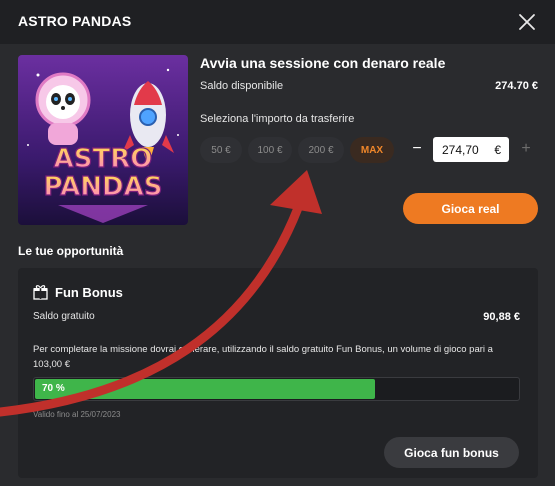 Image resolution: width=555 pixels, height=486 pixels. What do you see at coordinates (270, 150) in the screenshot?
I see `amount-chip-100: 100 €` at bounding box center [270, 150].